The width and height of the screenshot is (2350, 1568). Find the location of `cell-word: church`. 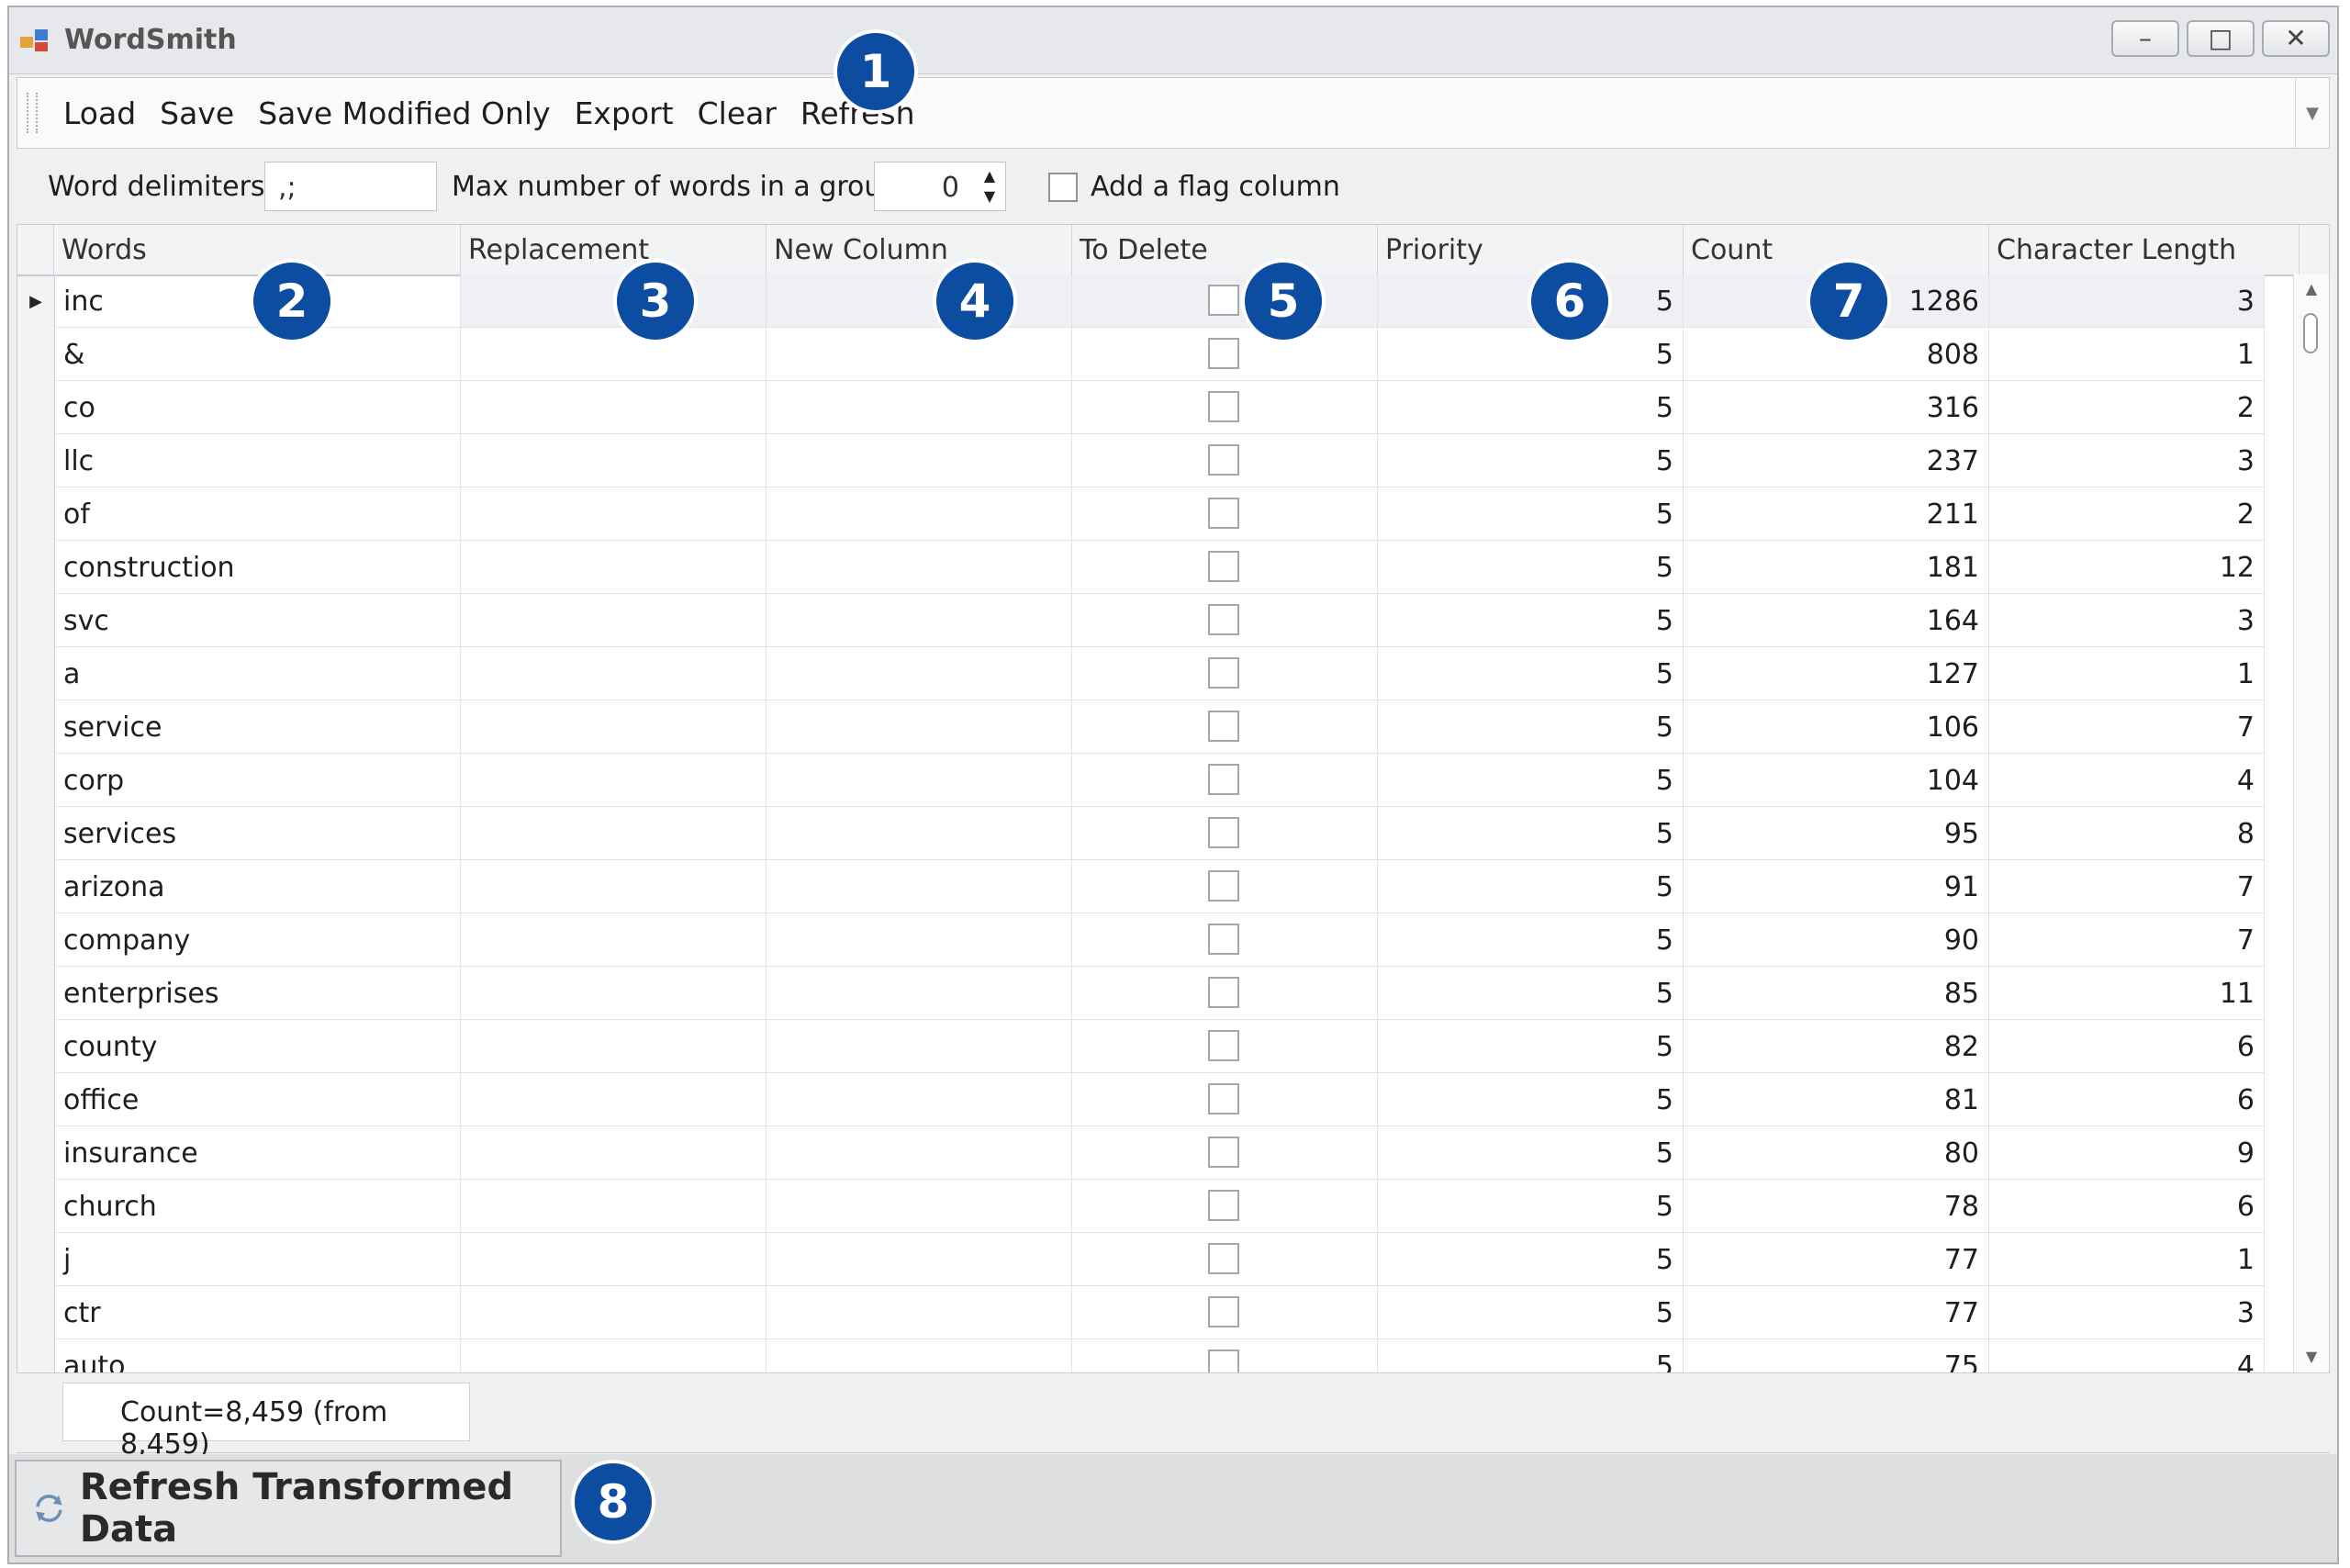

cell-word: church is located at coordinates (257, 1206).